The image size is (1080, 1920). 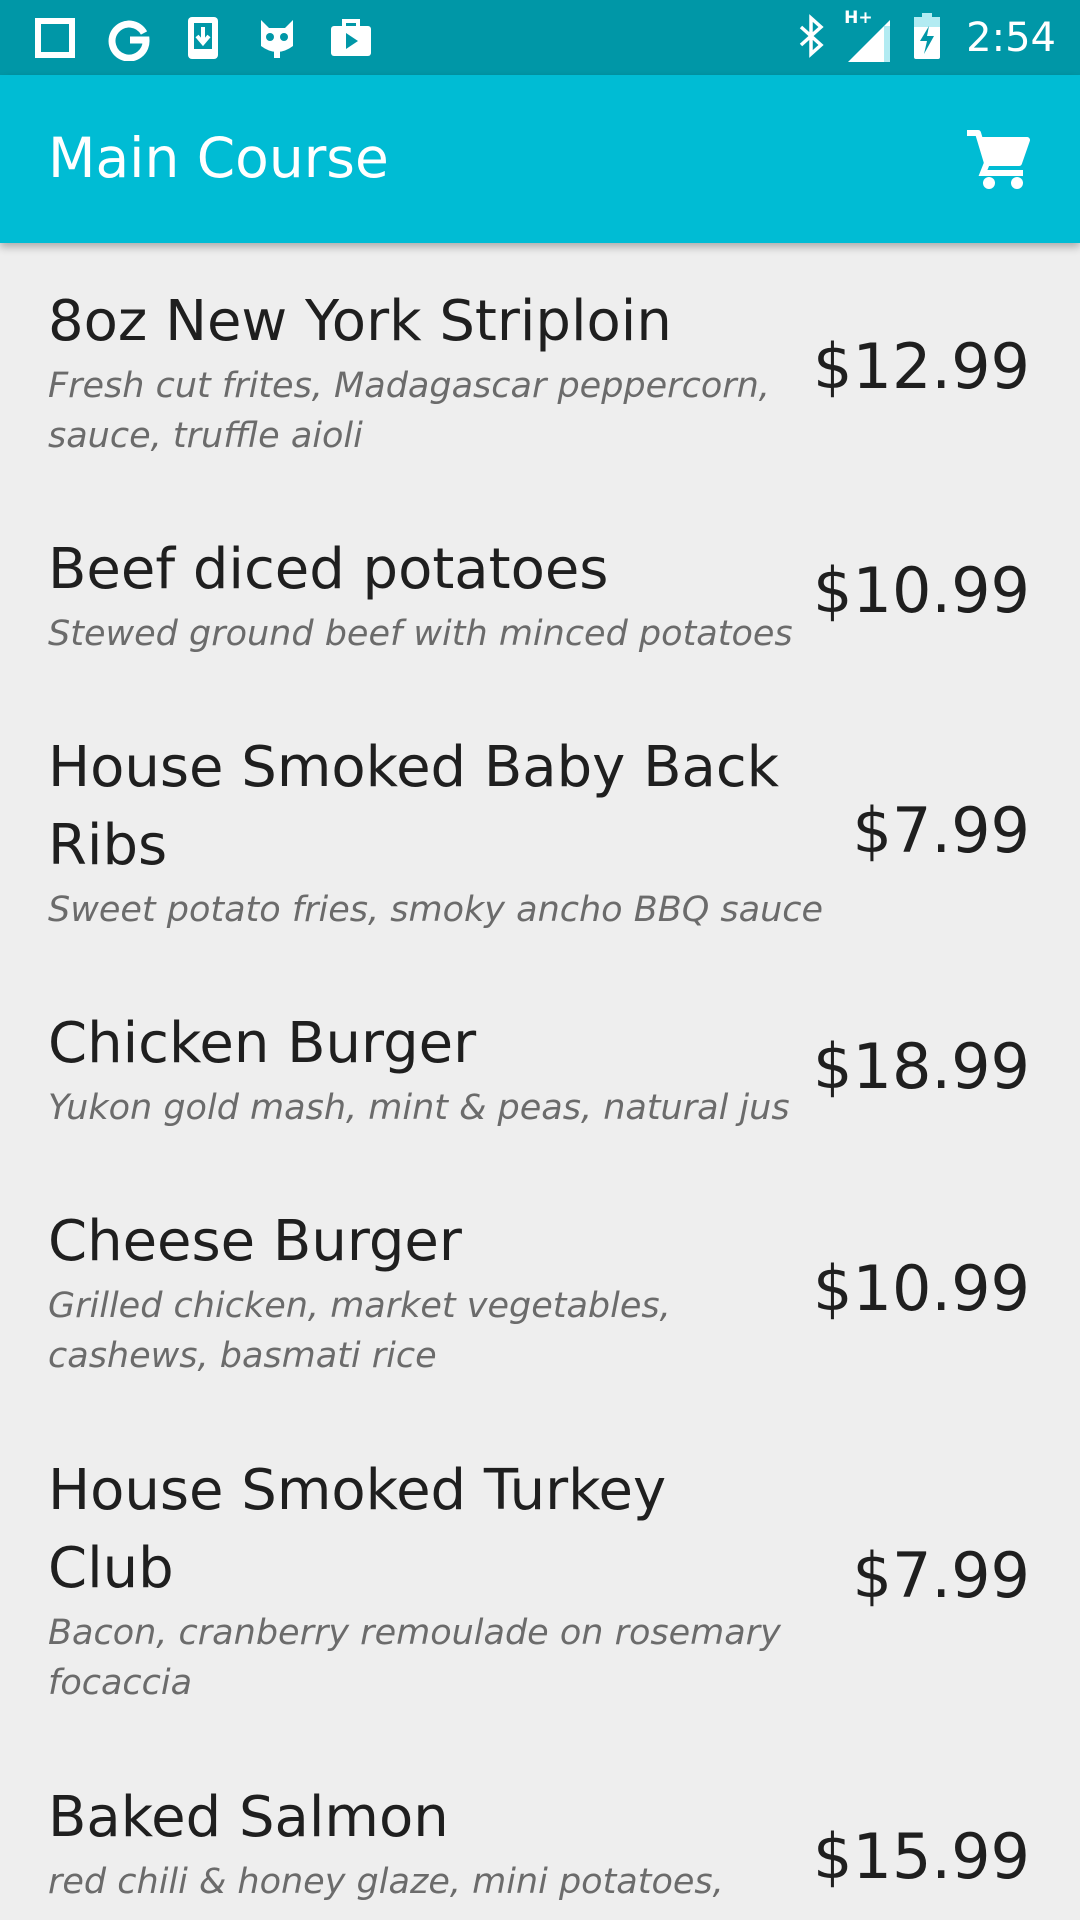 What do you see at coordinates (359, 1306) in the screenshot?
I see `menu-item-description: Grilled chicken, market vegetables,` at bounding box center [359, 1306].